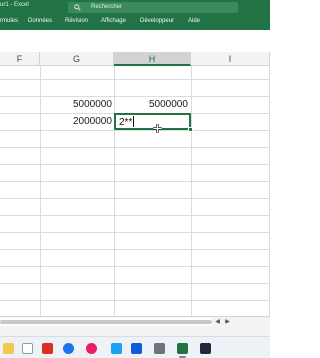  Describe the element at coordinates (135, 332) in the screenshot. I see `status-bar` at that location.